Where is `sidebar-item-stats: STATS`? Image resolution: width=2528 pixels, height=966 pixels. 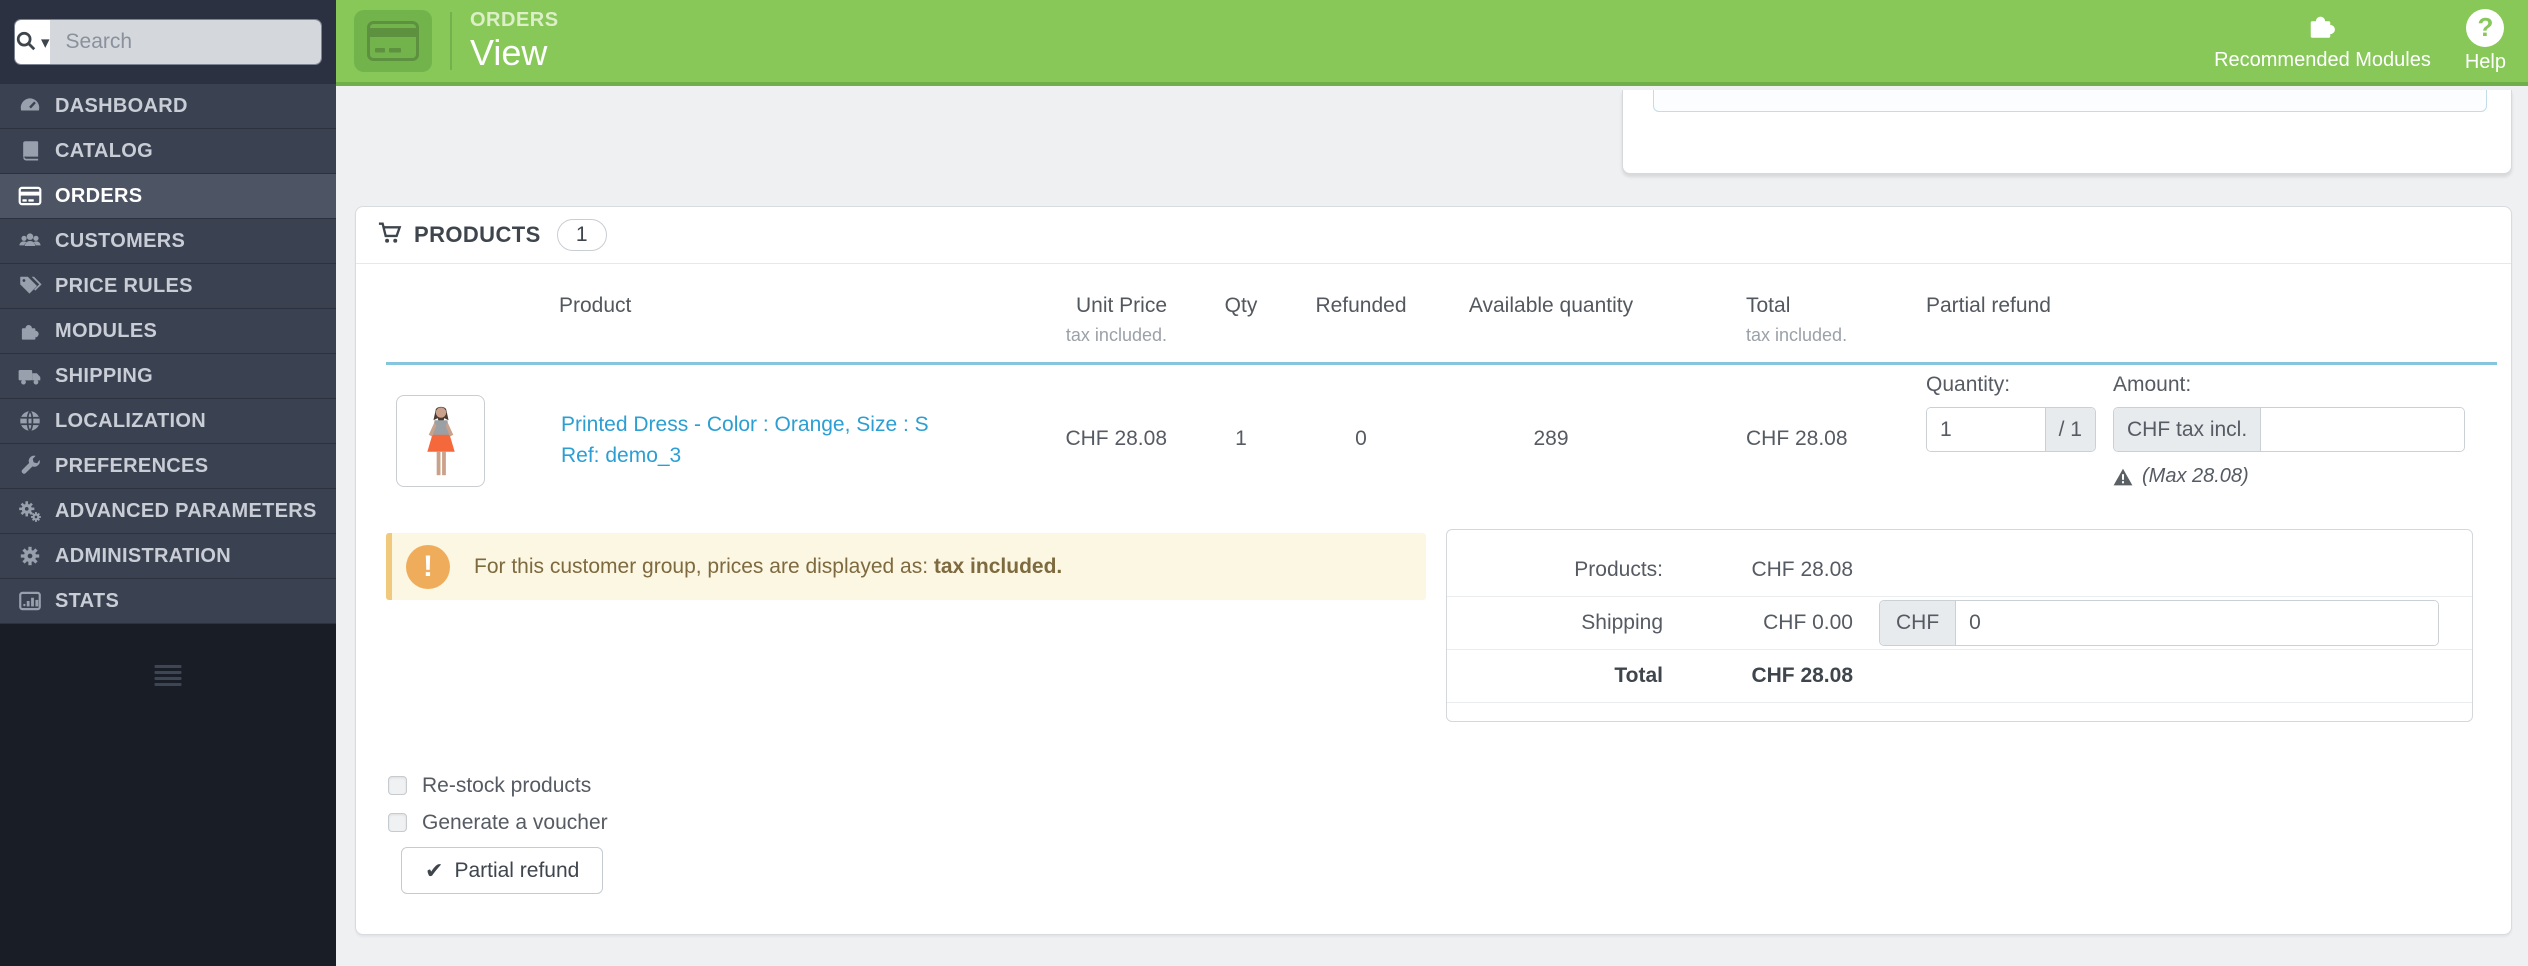
sidebar-item-stats: STATS is located at coordinates (168, 601).